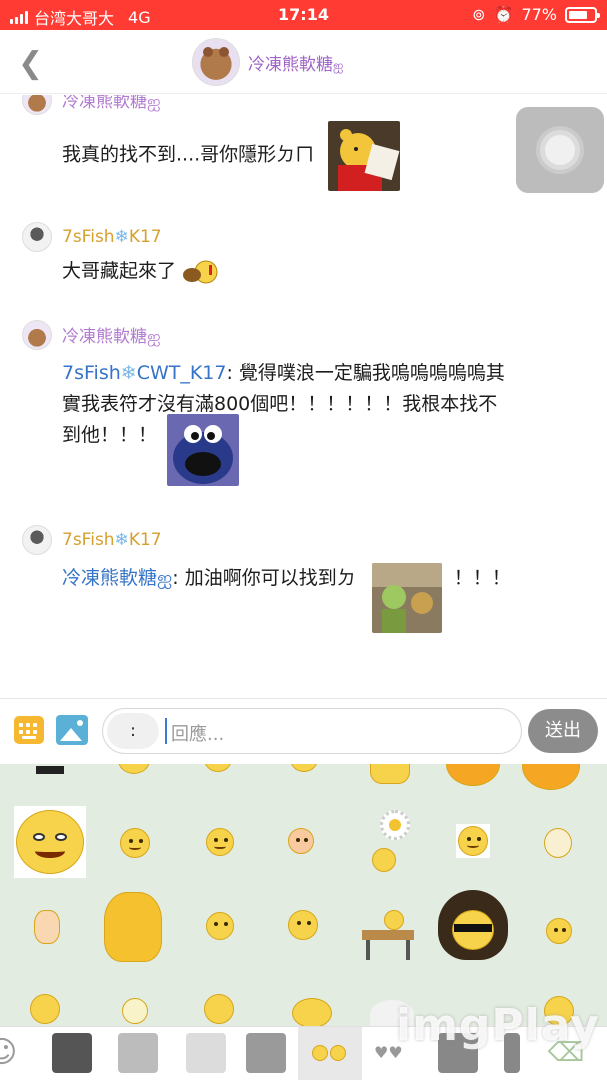 The height and width of the screenshot is (1080, 607). I want to click on hooded-sticker, so click(473, 925).